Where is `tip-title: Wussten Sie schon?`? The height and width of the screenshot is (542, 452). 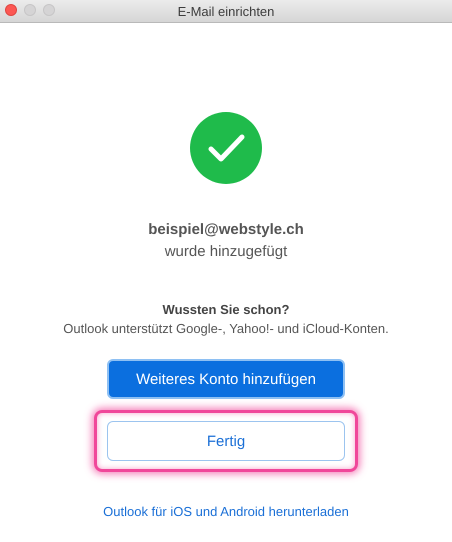 tip-title: Wussten Sie schon? is located at coordinates (226, 309).